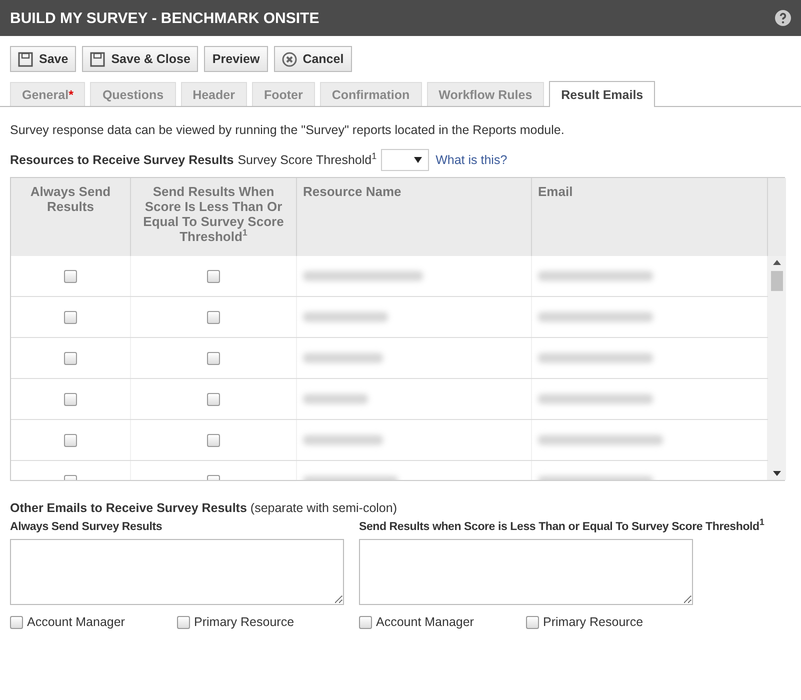 Image resolution: width=801 pixels, height=700 pixels. What do you see at coordinates (86, 528) in the screenshot?
I see `field-label: Always Send Survey Results` at bounding box center [86, 528].